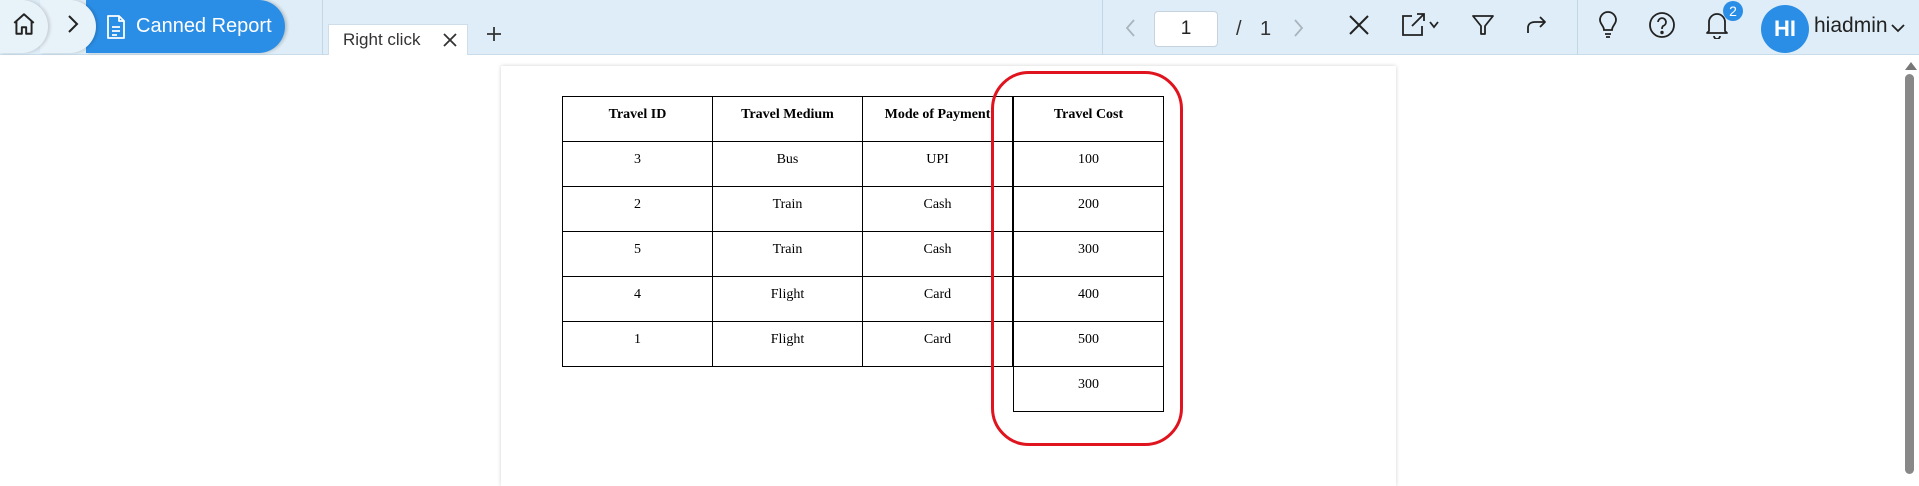 Image resolution: width=1919 pixels, height=486 pixels. I want to click on plus-icon, so click(494, 36).